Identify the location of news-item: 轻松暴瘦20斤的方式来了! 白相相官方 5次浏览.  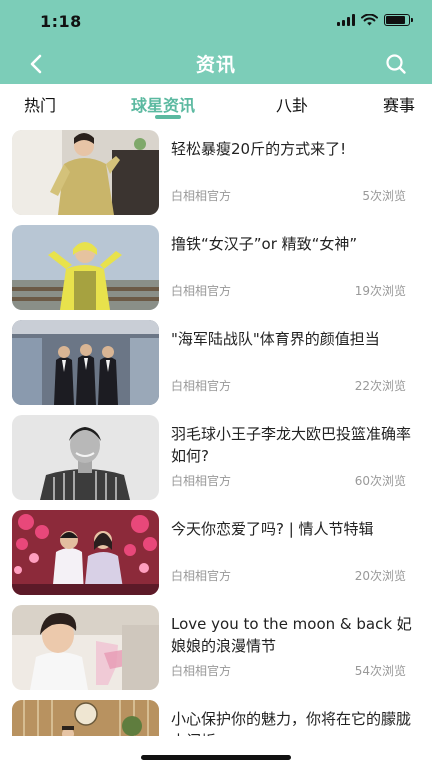
(216, 177).